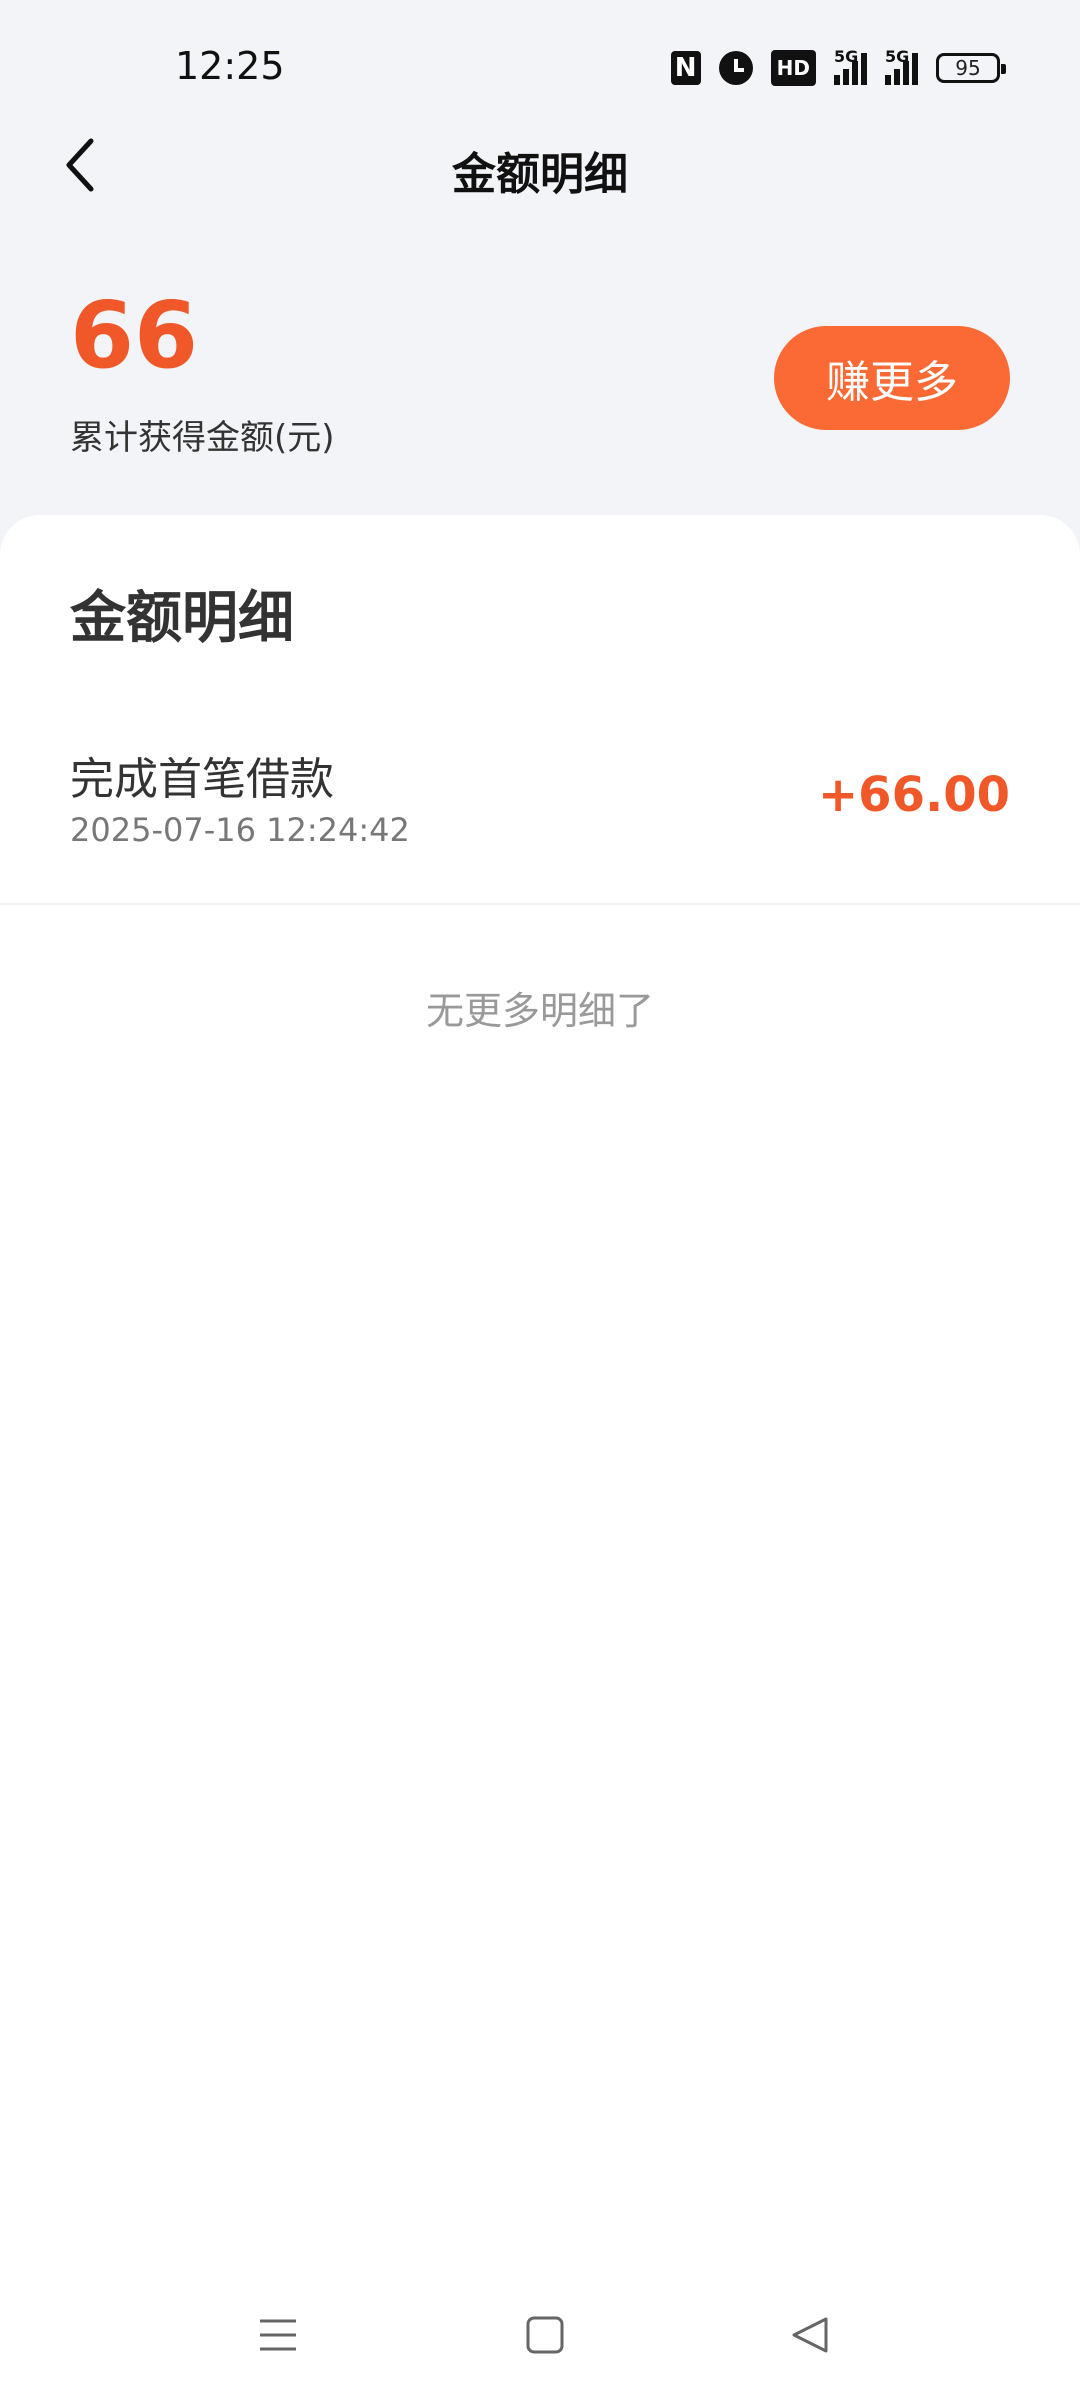 This screenshot has height=2400, width=1080. What do you see at coordinates (134, 335) in the screenshot?
I see `total-amount: 66` at bounding box center [134, 335].